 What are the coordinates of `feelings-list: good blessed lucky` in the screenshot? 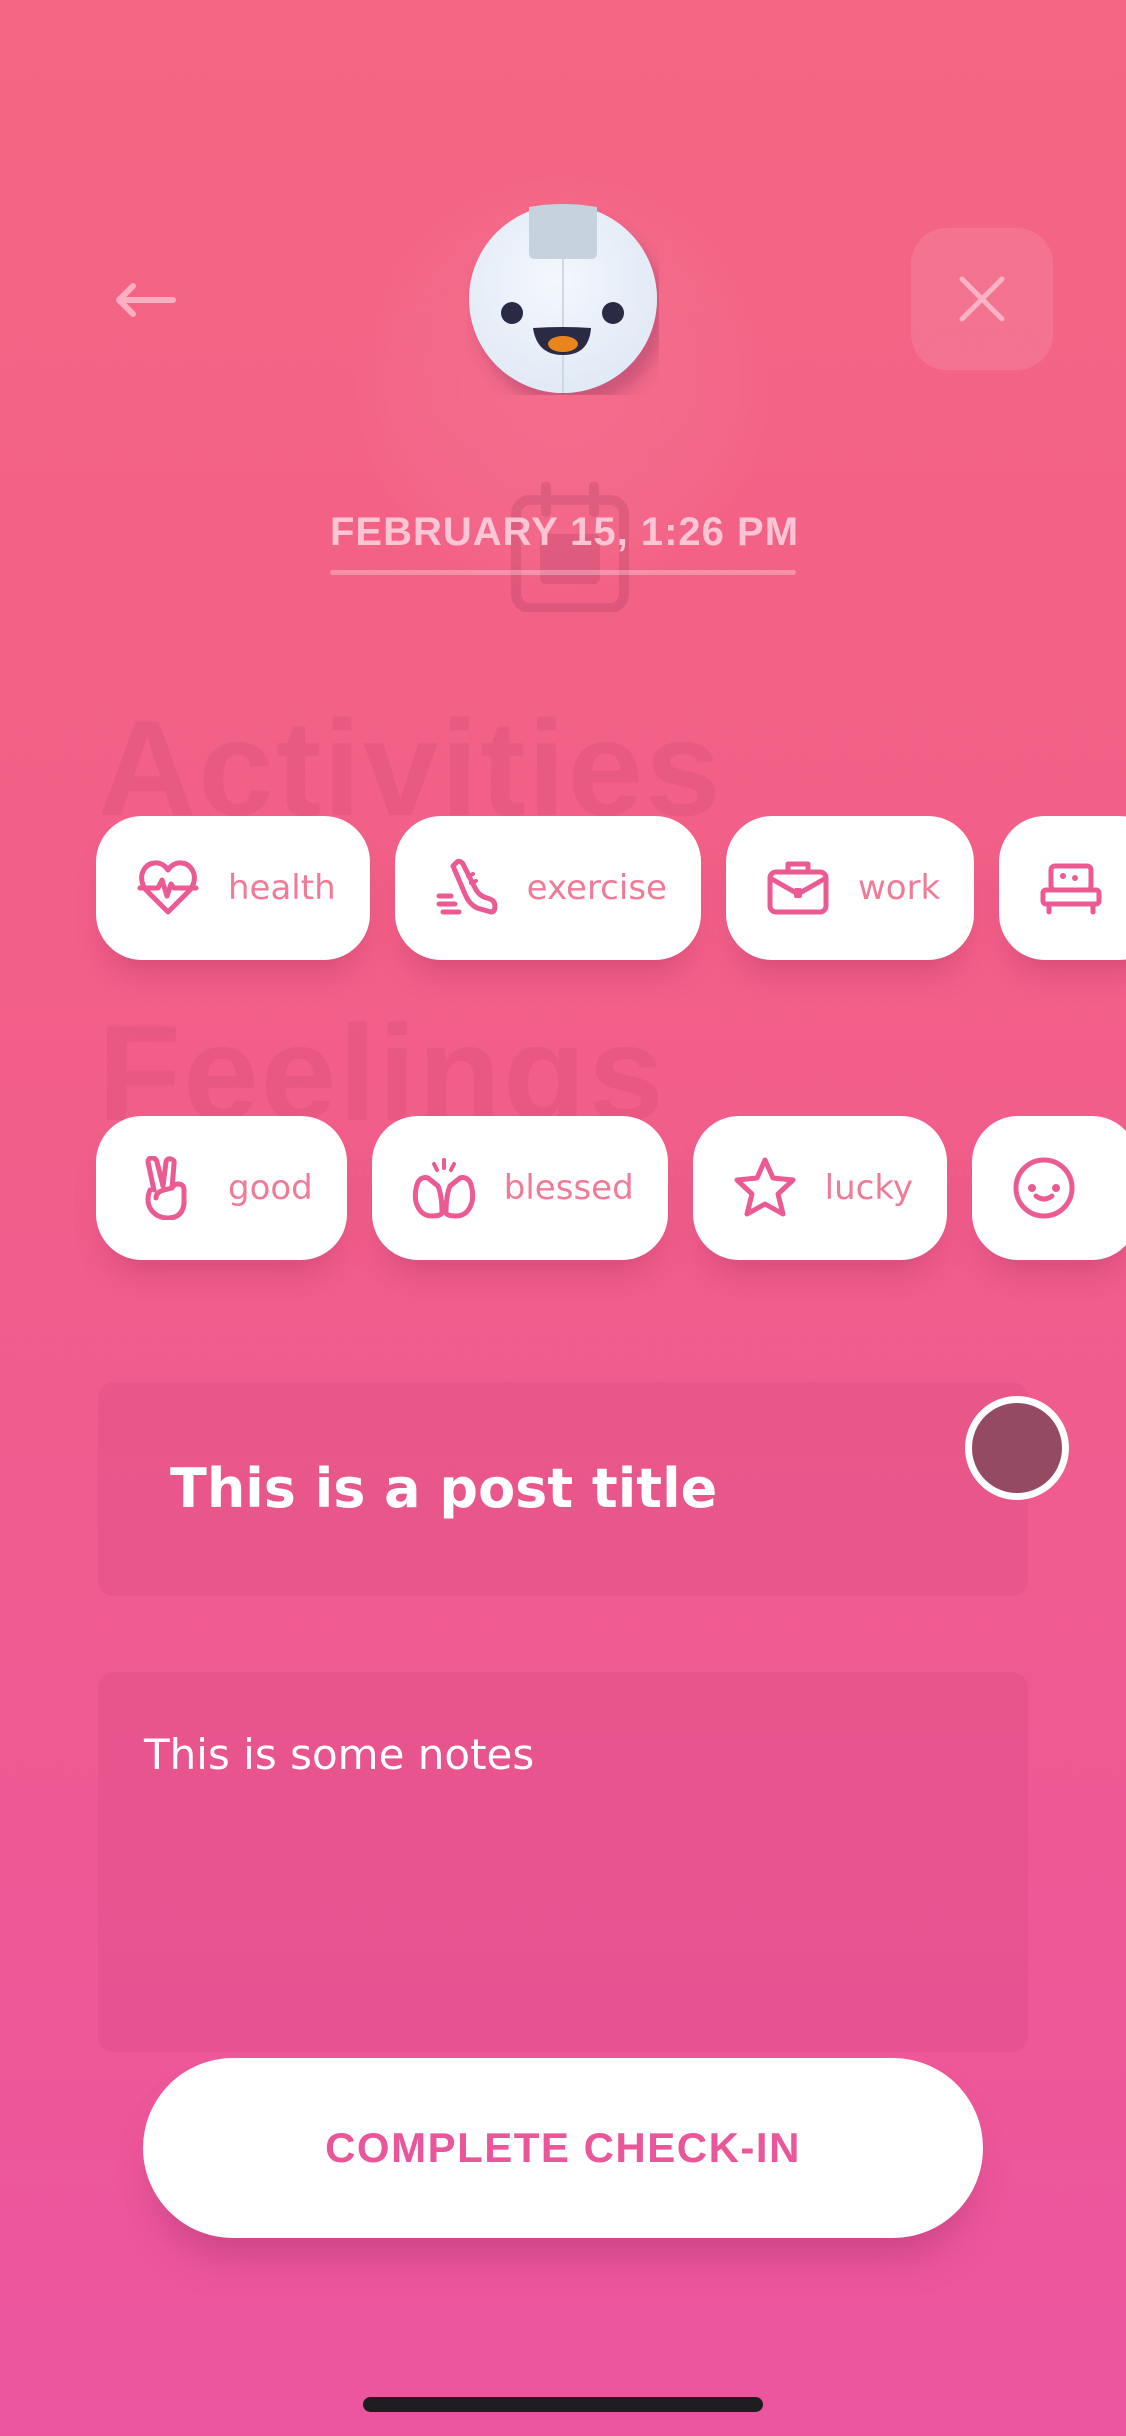 It's located at (611, 1188).